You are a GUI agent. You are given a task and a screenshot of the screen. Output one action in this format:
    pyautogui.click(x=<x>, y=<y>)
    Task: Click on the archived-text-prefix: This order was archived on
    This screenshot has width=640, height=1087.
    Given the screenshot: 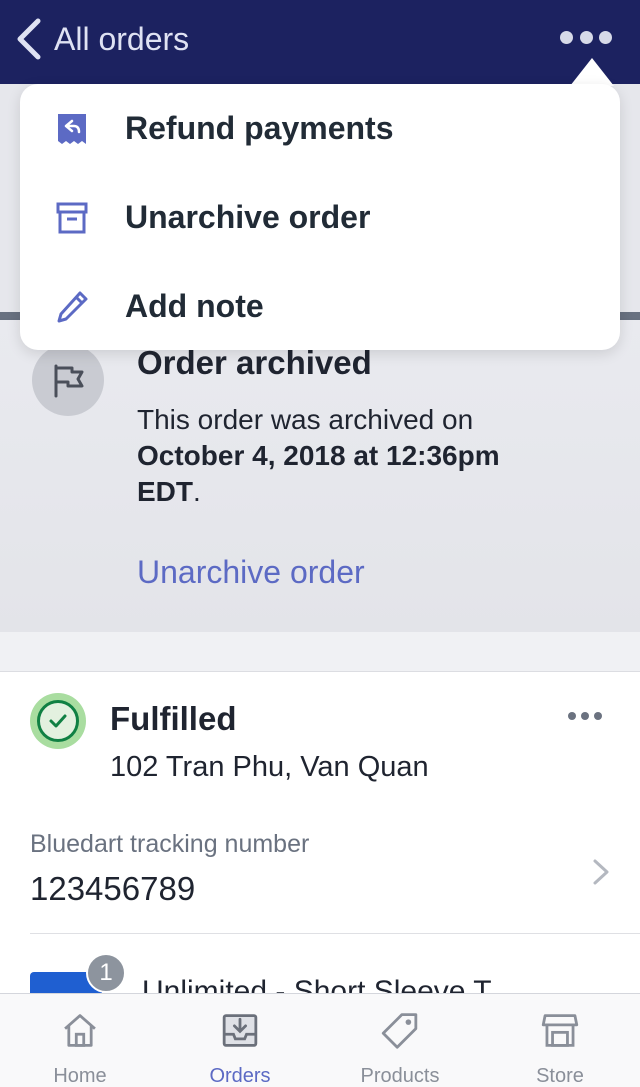 What is the action you would take?
    pyautogui.click(x=305, y=419)
    